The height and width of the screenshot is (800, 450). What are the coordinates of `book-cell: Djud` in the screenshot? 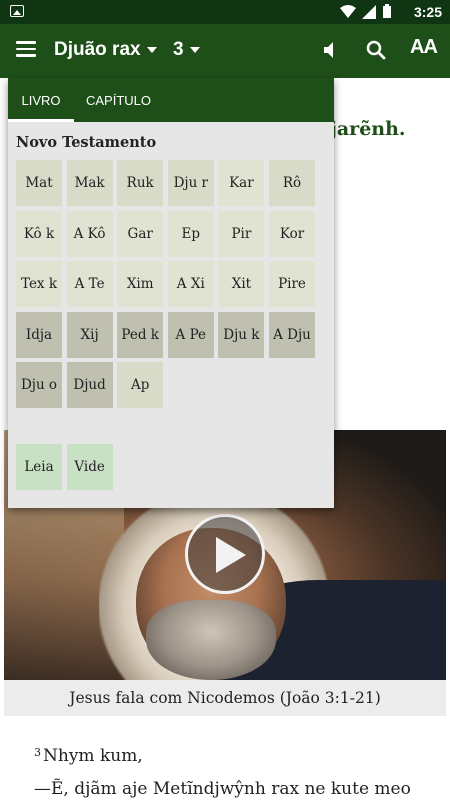 It's located at (89, 385).